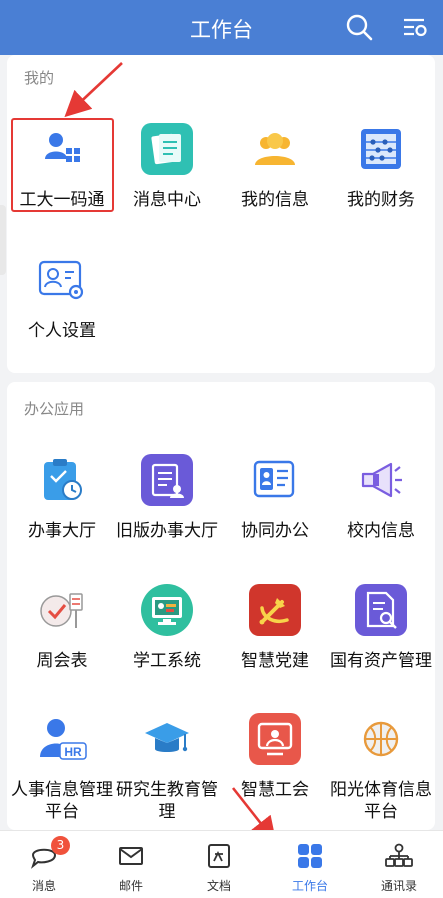 The image size is (443, 898). I want to click on app-my-info: 我的信息, so click(275, 167).